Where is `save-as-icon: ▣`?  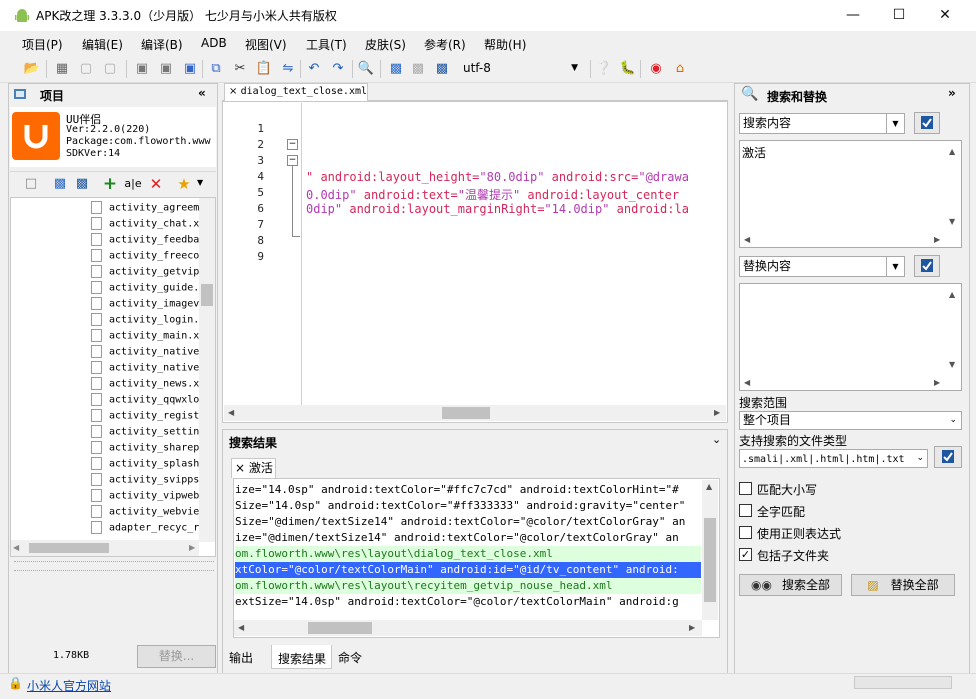
save-as-icon: ▣ is located at coordinates (190, 69).